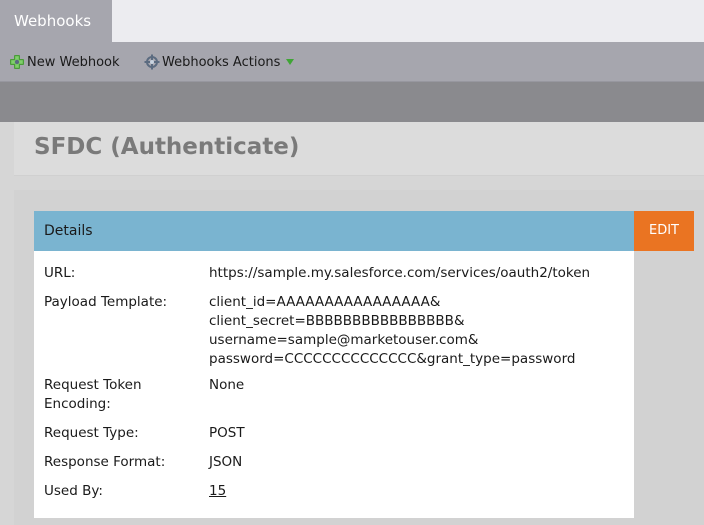 This screenshot has height=525, width=704. What do you see at coordinates (227, 385) in the screenshot?
I see `request-token-encoding-value: None` at bounding box center [227, 385].